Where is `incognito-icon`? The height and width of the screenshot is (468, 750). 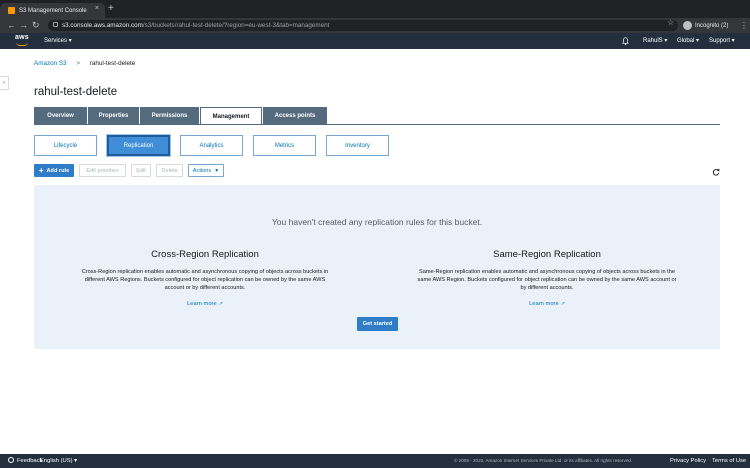 incognito-icon is located at coordinates (687, 25).